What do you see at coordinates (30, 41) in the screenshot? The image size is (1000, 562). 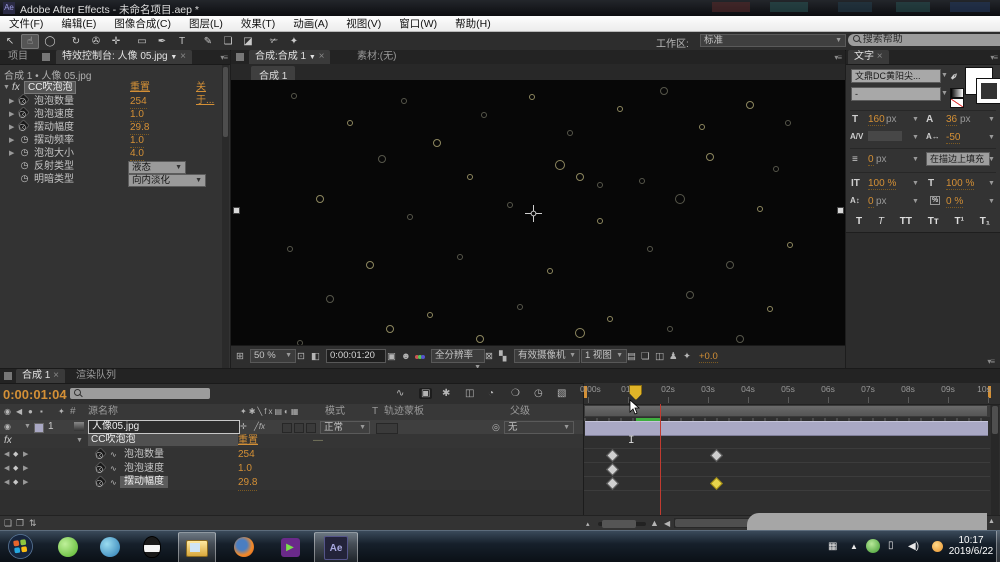 I see `hand-tool: ☝` at bounding box center [30, 41].